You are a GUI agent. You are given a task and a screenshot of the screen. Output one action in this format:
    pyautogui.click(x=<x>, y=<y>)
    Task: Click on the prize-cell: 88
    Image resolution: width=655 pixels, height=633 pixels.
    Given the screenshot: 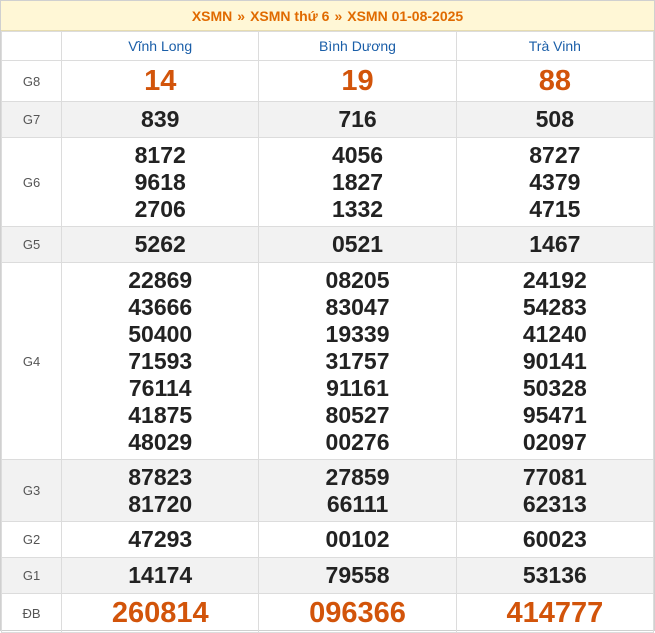 What is the action you would take?
    pyautogui.click(x=555, y=81)
    